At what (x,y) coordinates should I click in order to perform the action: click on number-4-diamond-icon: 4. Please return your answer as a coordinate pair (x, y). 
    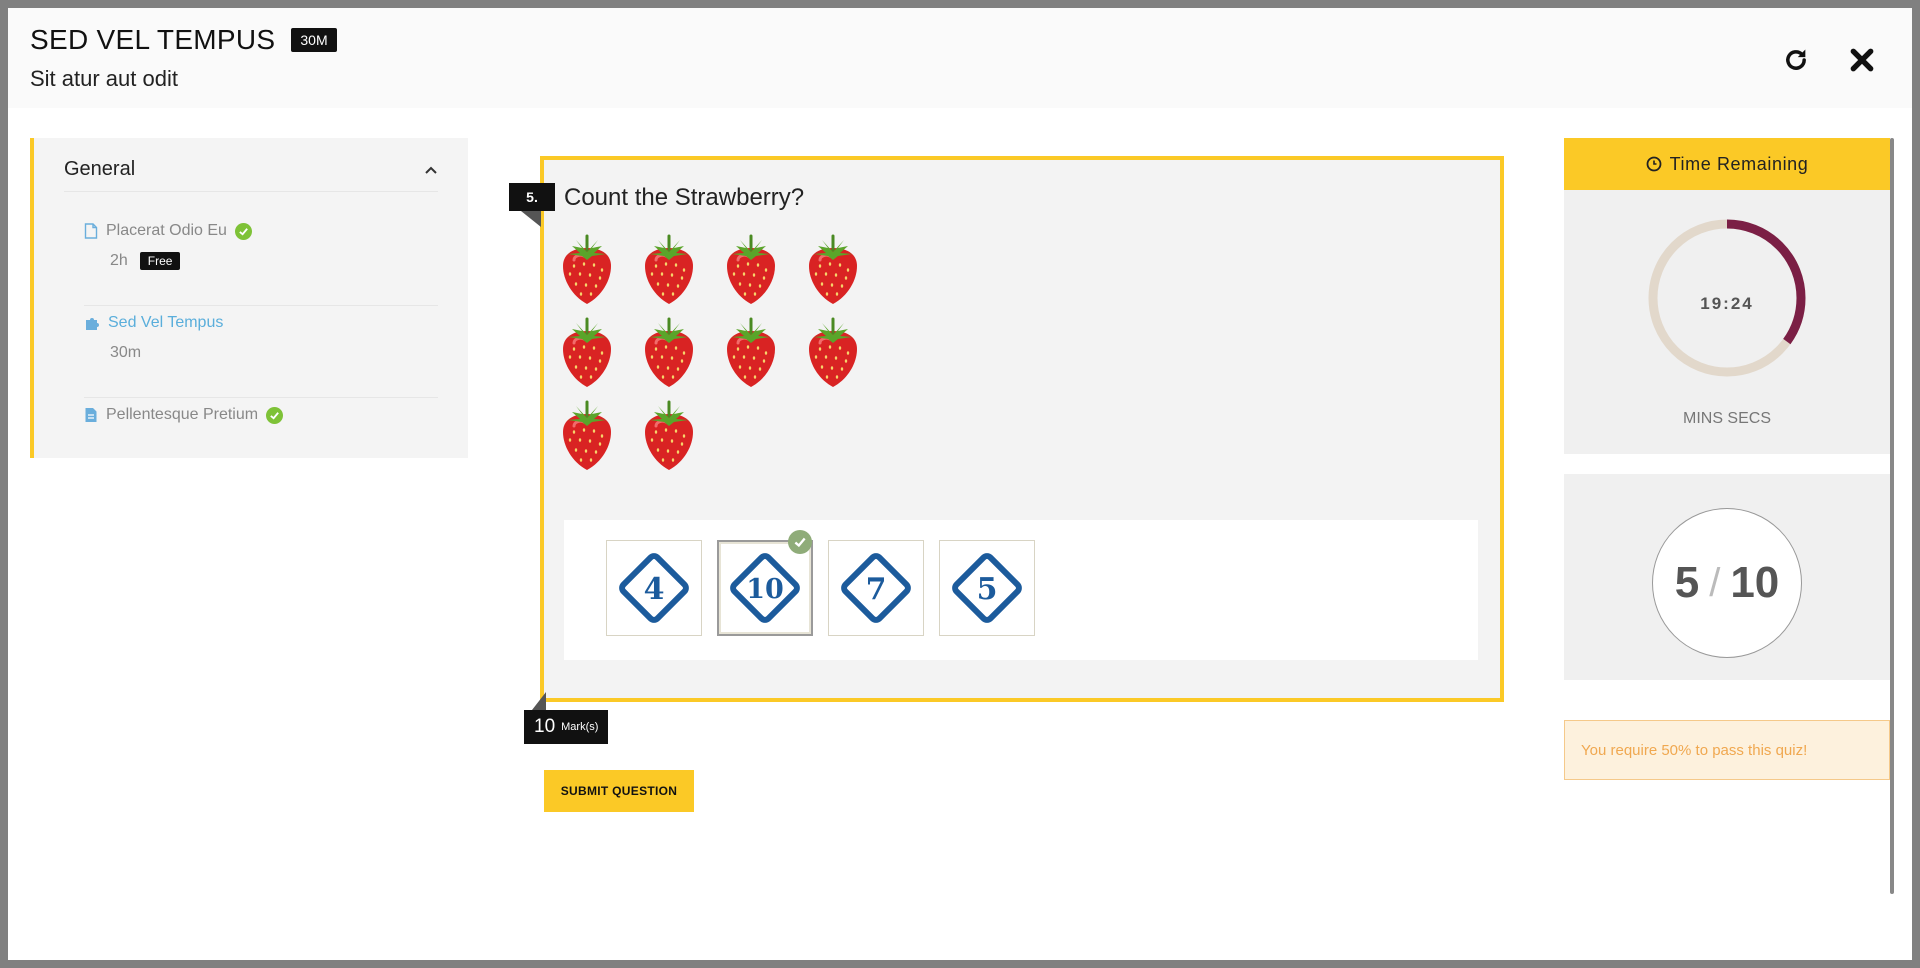
    Looking at the image, I should click on (654, 588).